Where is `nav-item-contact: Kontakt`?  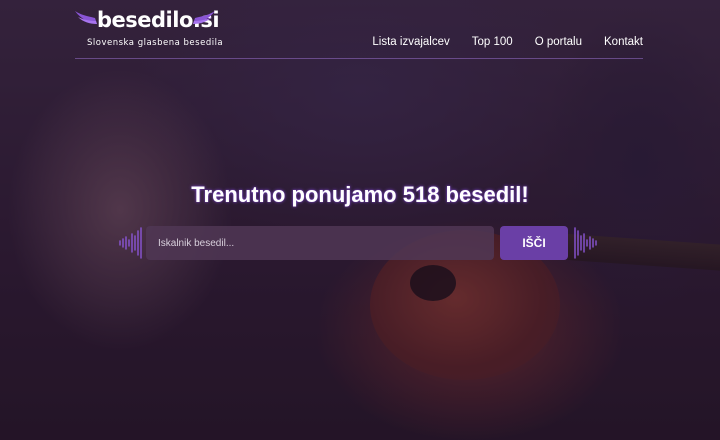
nav-item-contact: Kontakt is located at coordinates (623, 42).